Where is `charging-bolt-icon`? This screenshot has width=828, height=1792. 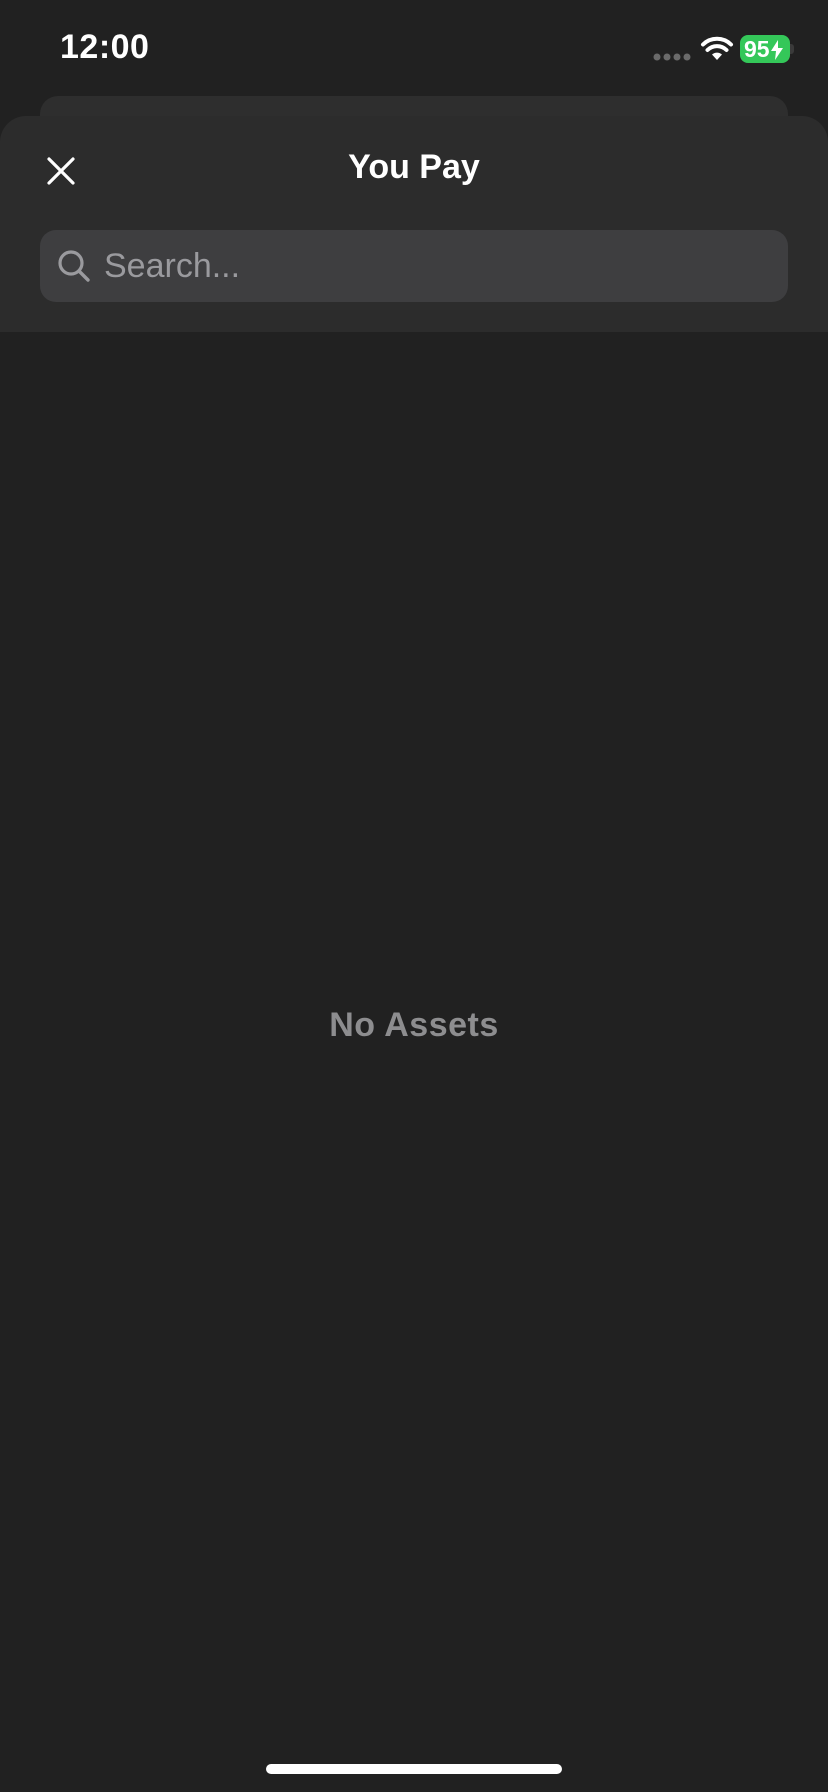
charging-bolt-icon is located at coordinates (776, 50).